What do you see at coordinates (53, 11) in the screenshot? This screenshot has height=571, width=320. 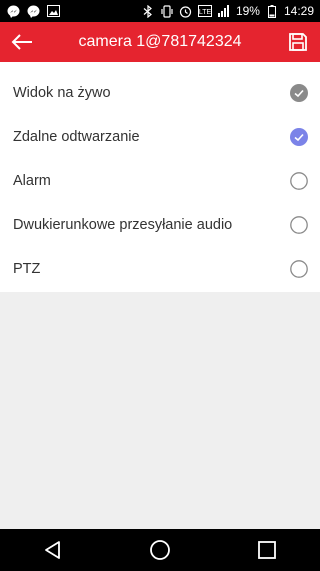 I see `image-icon` at bounding box center [53, 11].